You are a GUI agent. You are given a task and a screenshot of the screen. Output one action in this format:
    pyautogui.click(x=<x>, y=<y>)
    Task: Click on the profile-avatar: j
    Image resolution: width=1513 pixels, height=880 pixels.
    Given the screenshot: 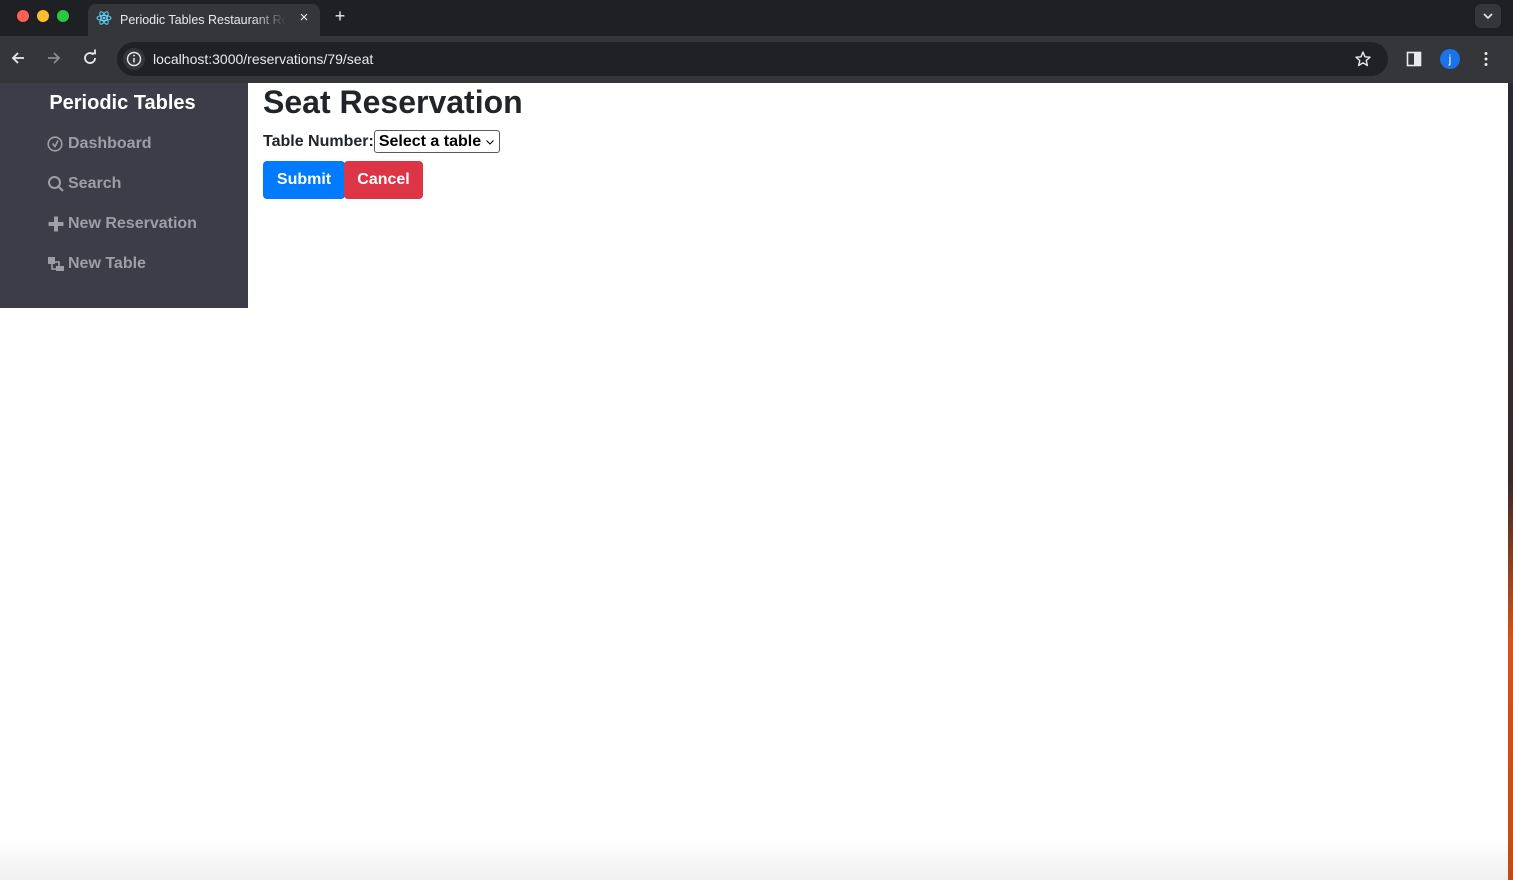 What is the action you would take?
    pyautogui.click(x=1450, y=59)
    